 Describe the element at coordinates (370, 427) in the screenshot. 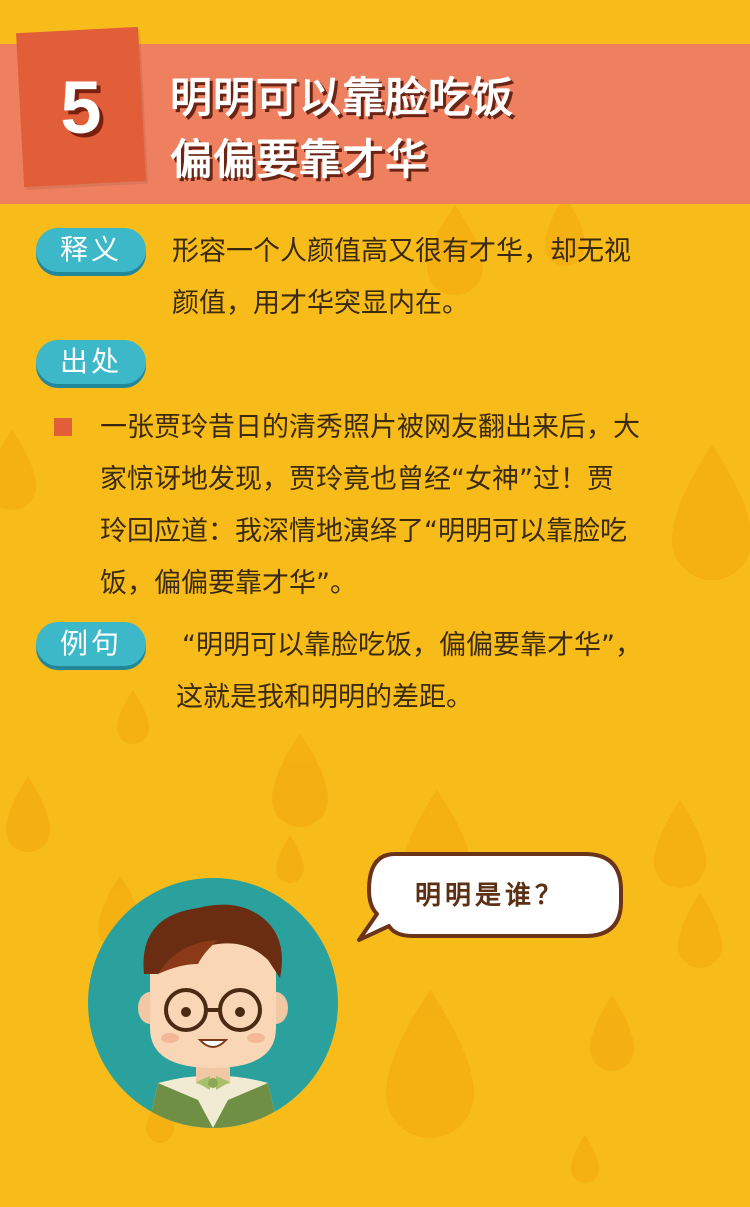

I see `origin-text-line-1: 一张贾玲昔日的清秀照片被网友翻出来后，大` at that location.